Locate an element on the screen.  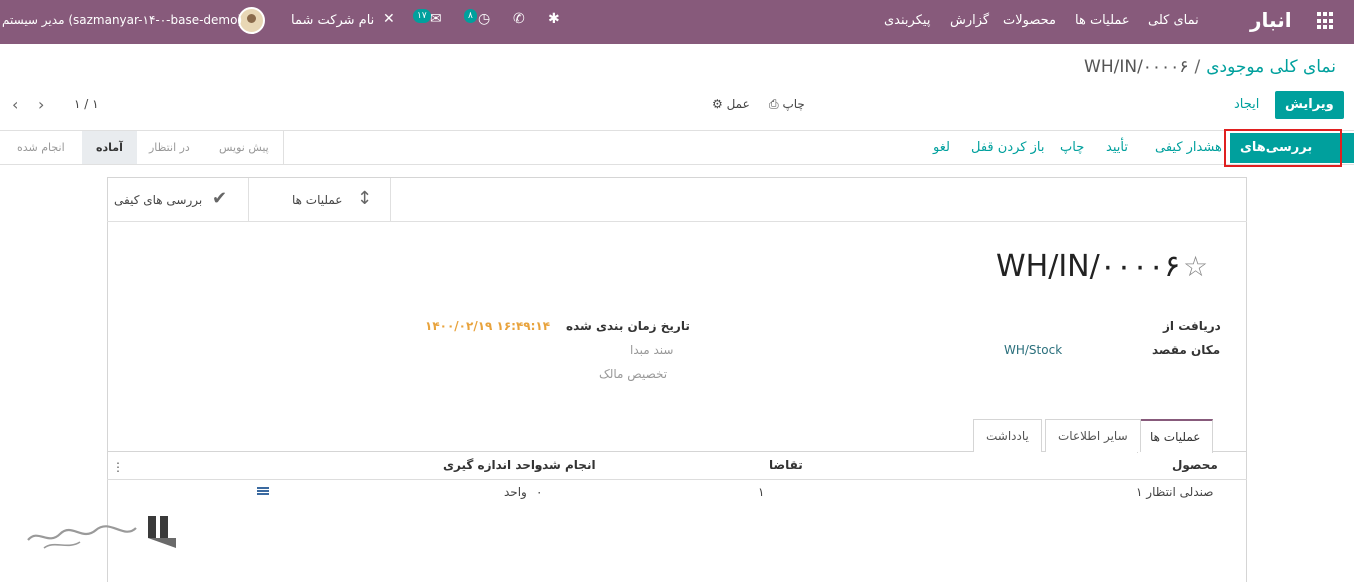
menu-products: محصولات is located at coordinates (1029, 20).